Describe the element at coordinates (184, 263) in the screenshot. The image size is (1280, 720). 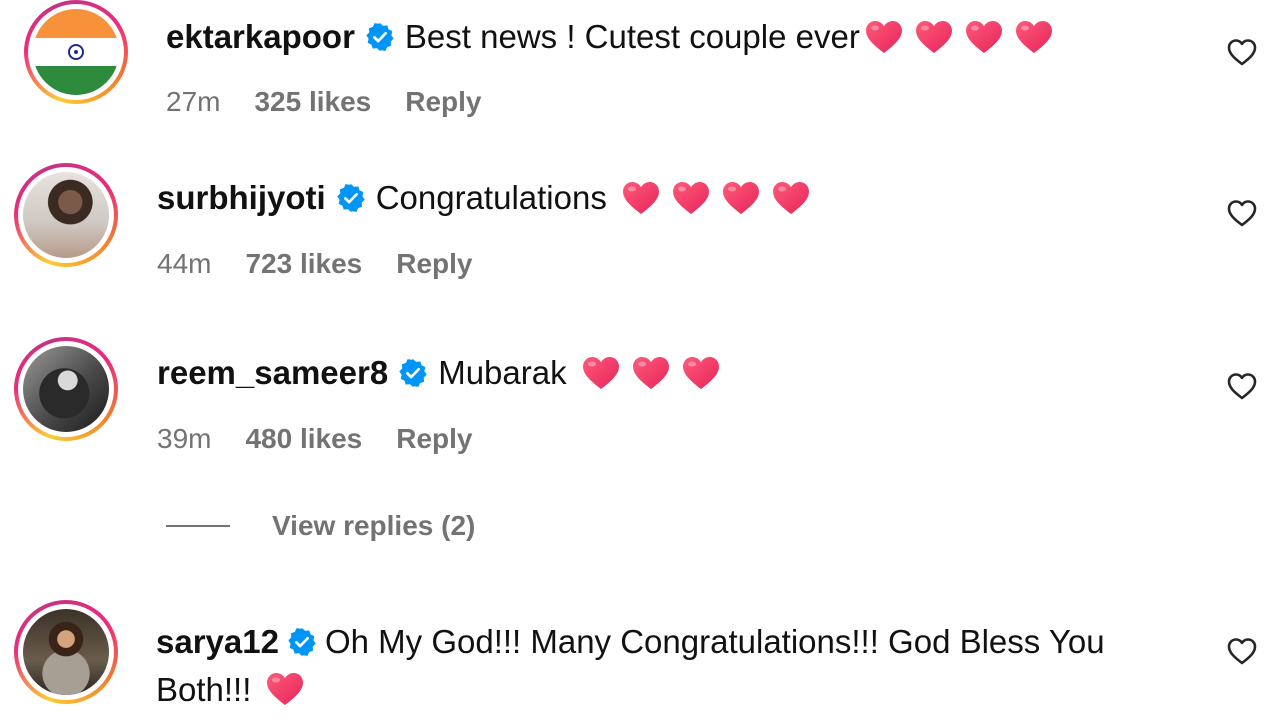
I see `comment-time: 44m` at that location.